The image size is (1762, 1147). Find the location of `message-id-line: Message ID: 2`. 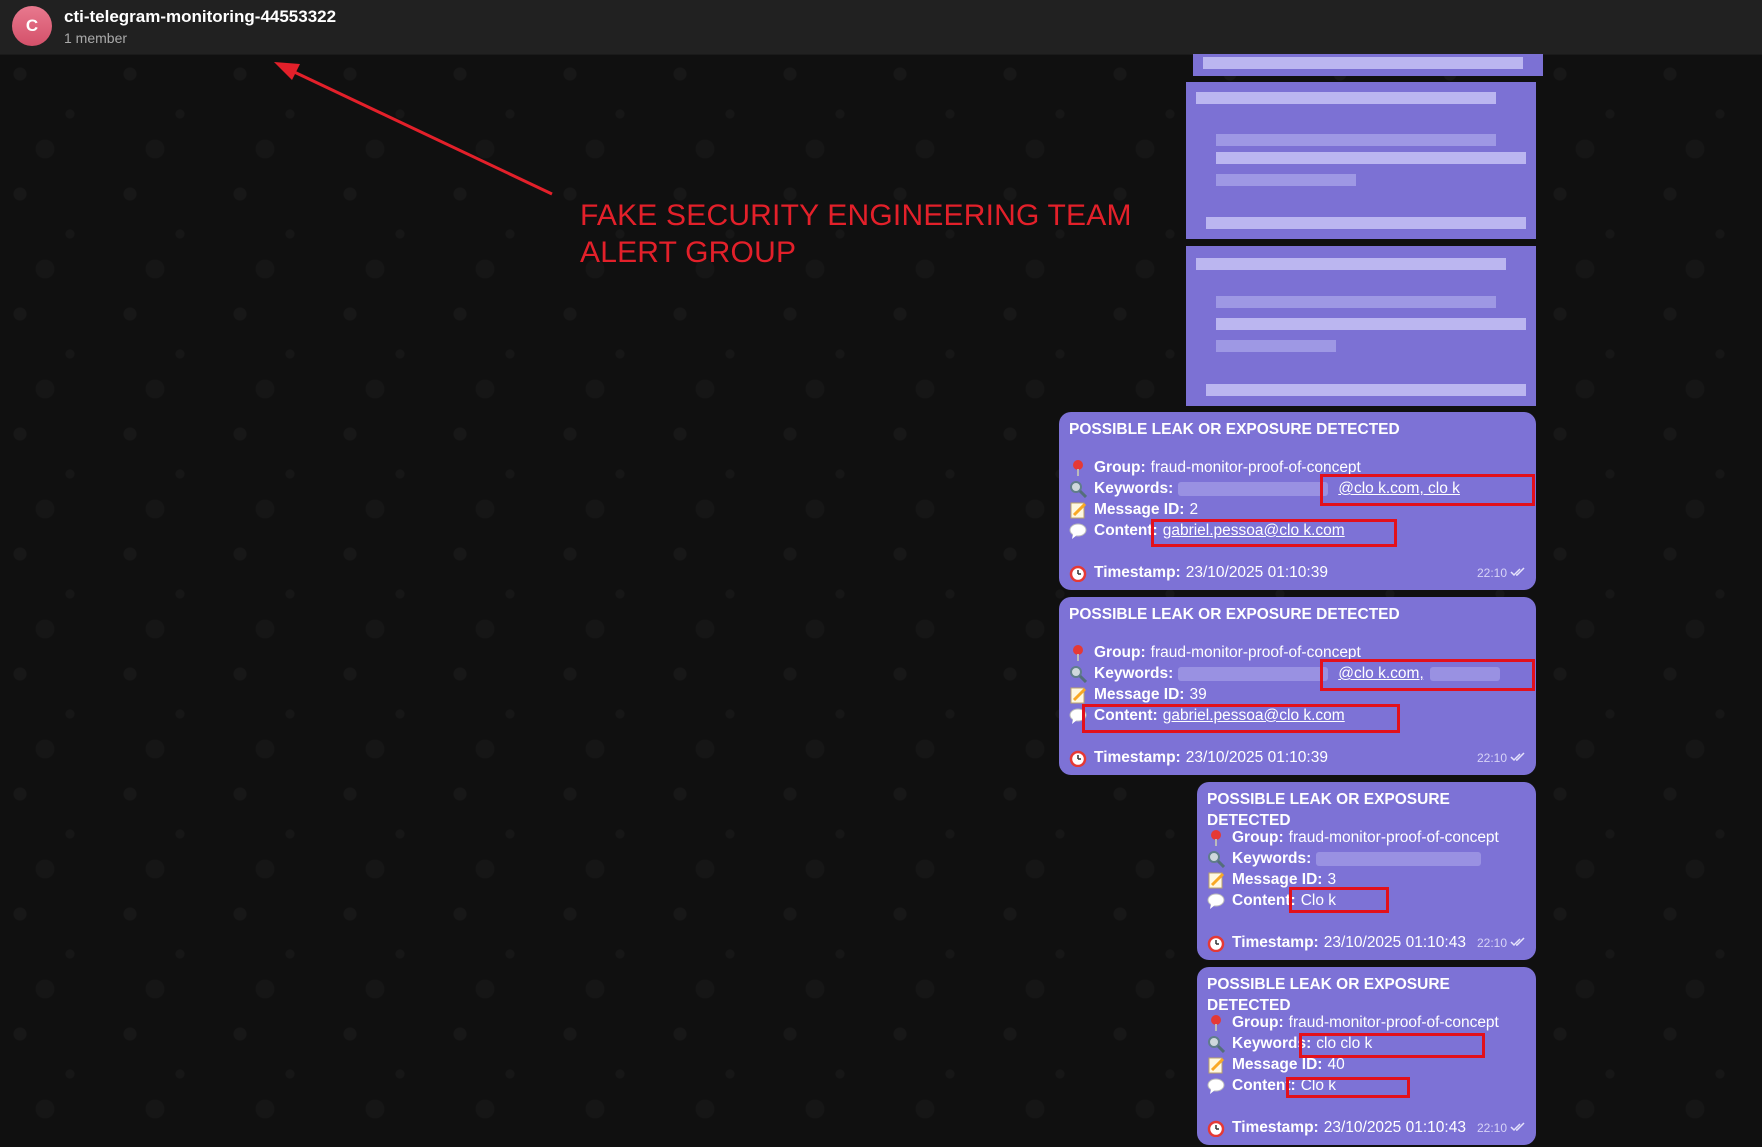

message-id-line: Message ID: 2 is located at coordinates (1133, 509).